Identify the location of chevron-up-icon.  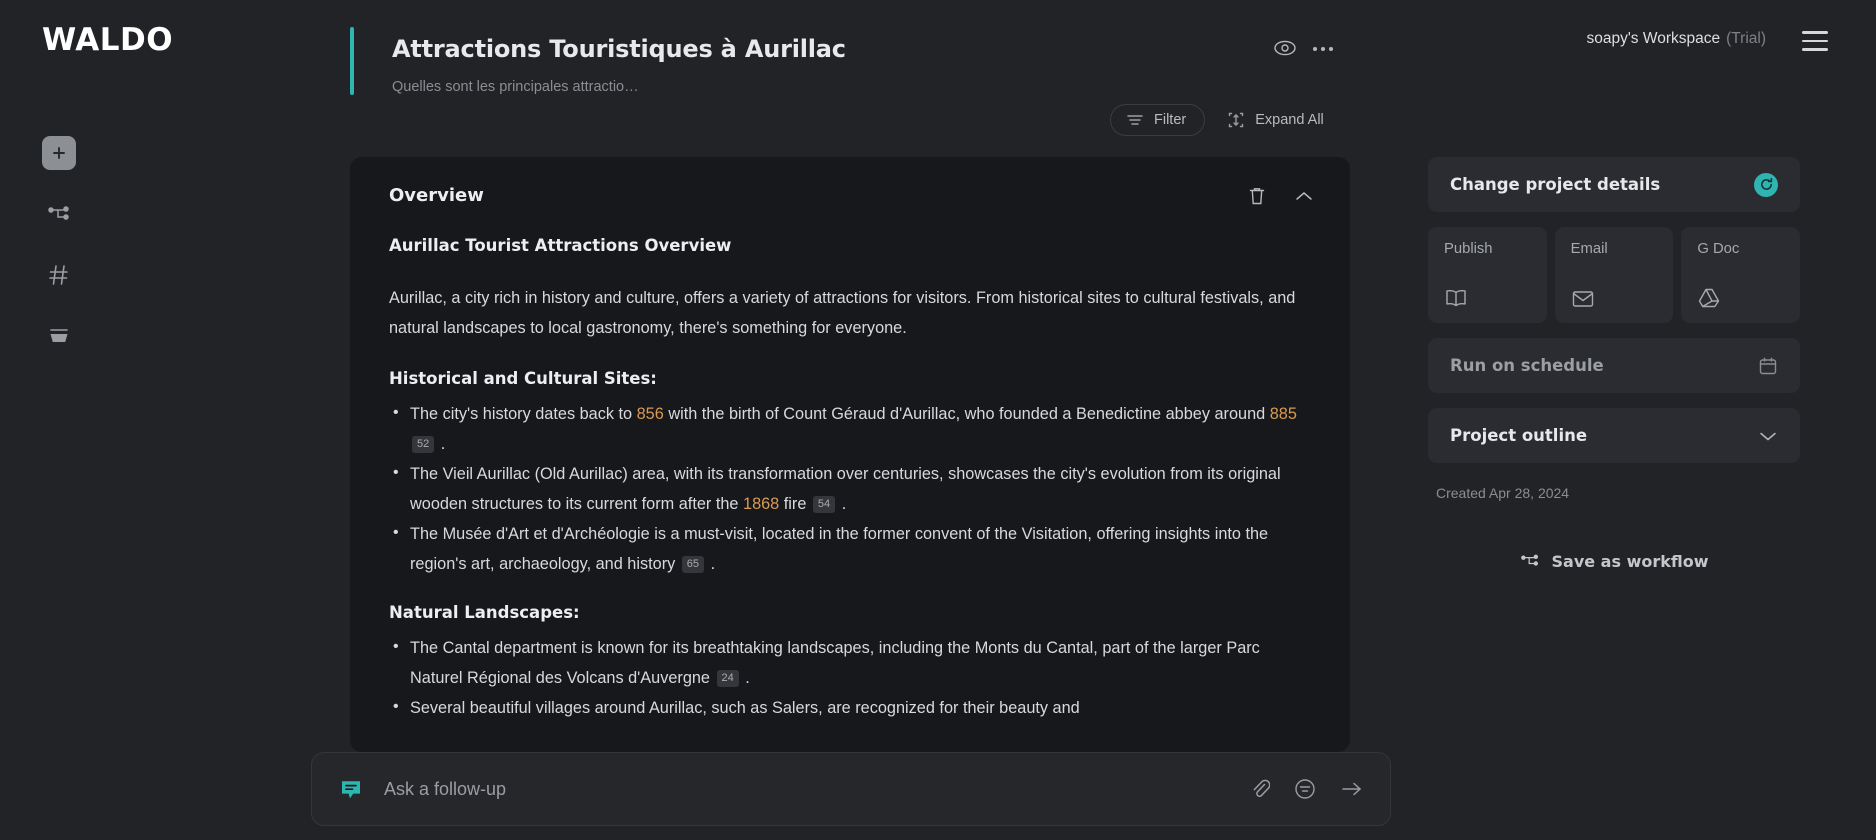
(1304, 196).